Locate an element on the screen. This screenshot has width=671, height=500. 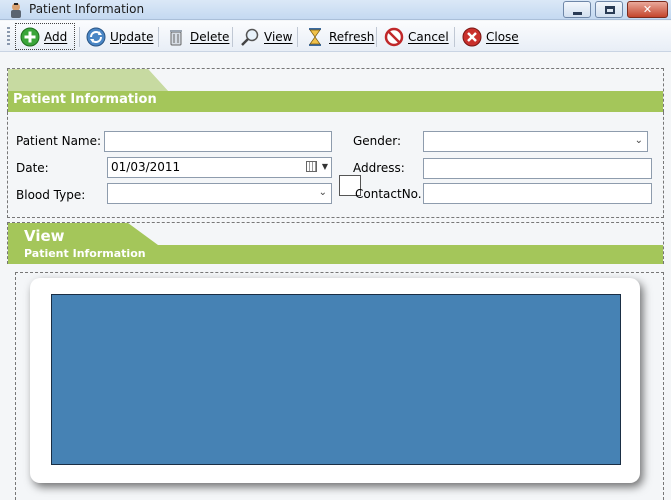
add-button: Add is located at coordinates (45, 36).